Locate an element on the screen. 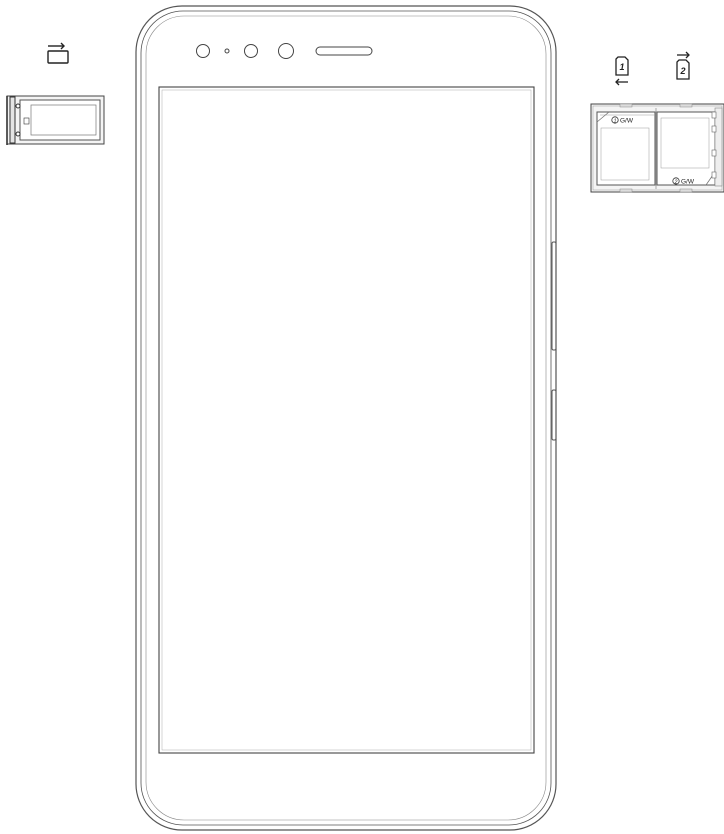 The height and width of the screenshot is (834, 724). front-camera-left-icon is located at coordinates (203, 51).